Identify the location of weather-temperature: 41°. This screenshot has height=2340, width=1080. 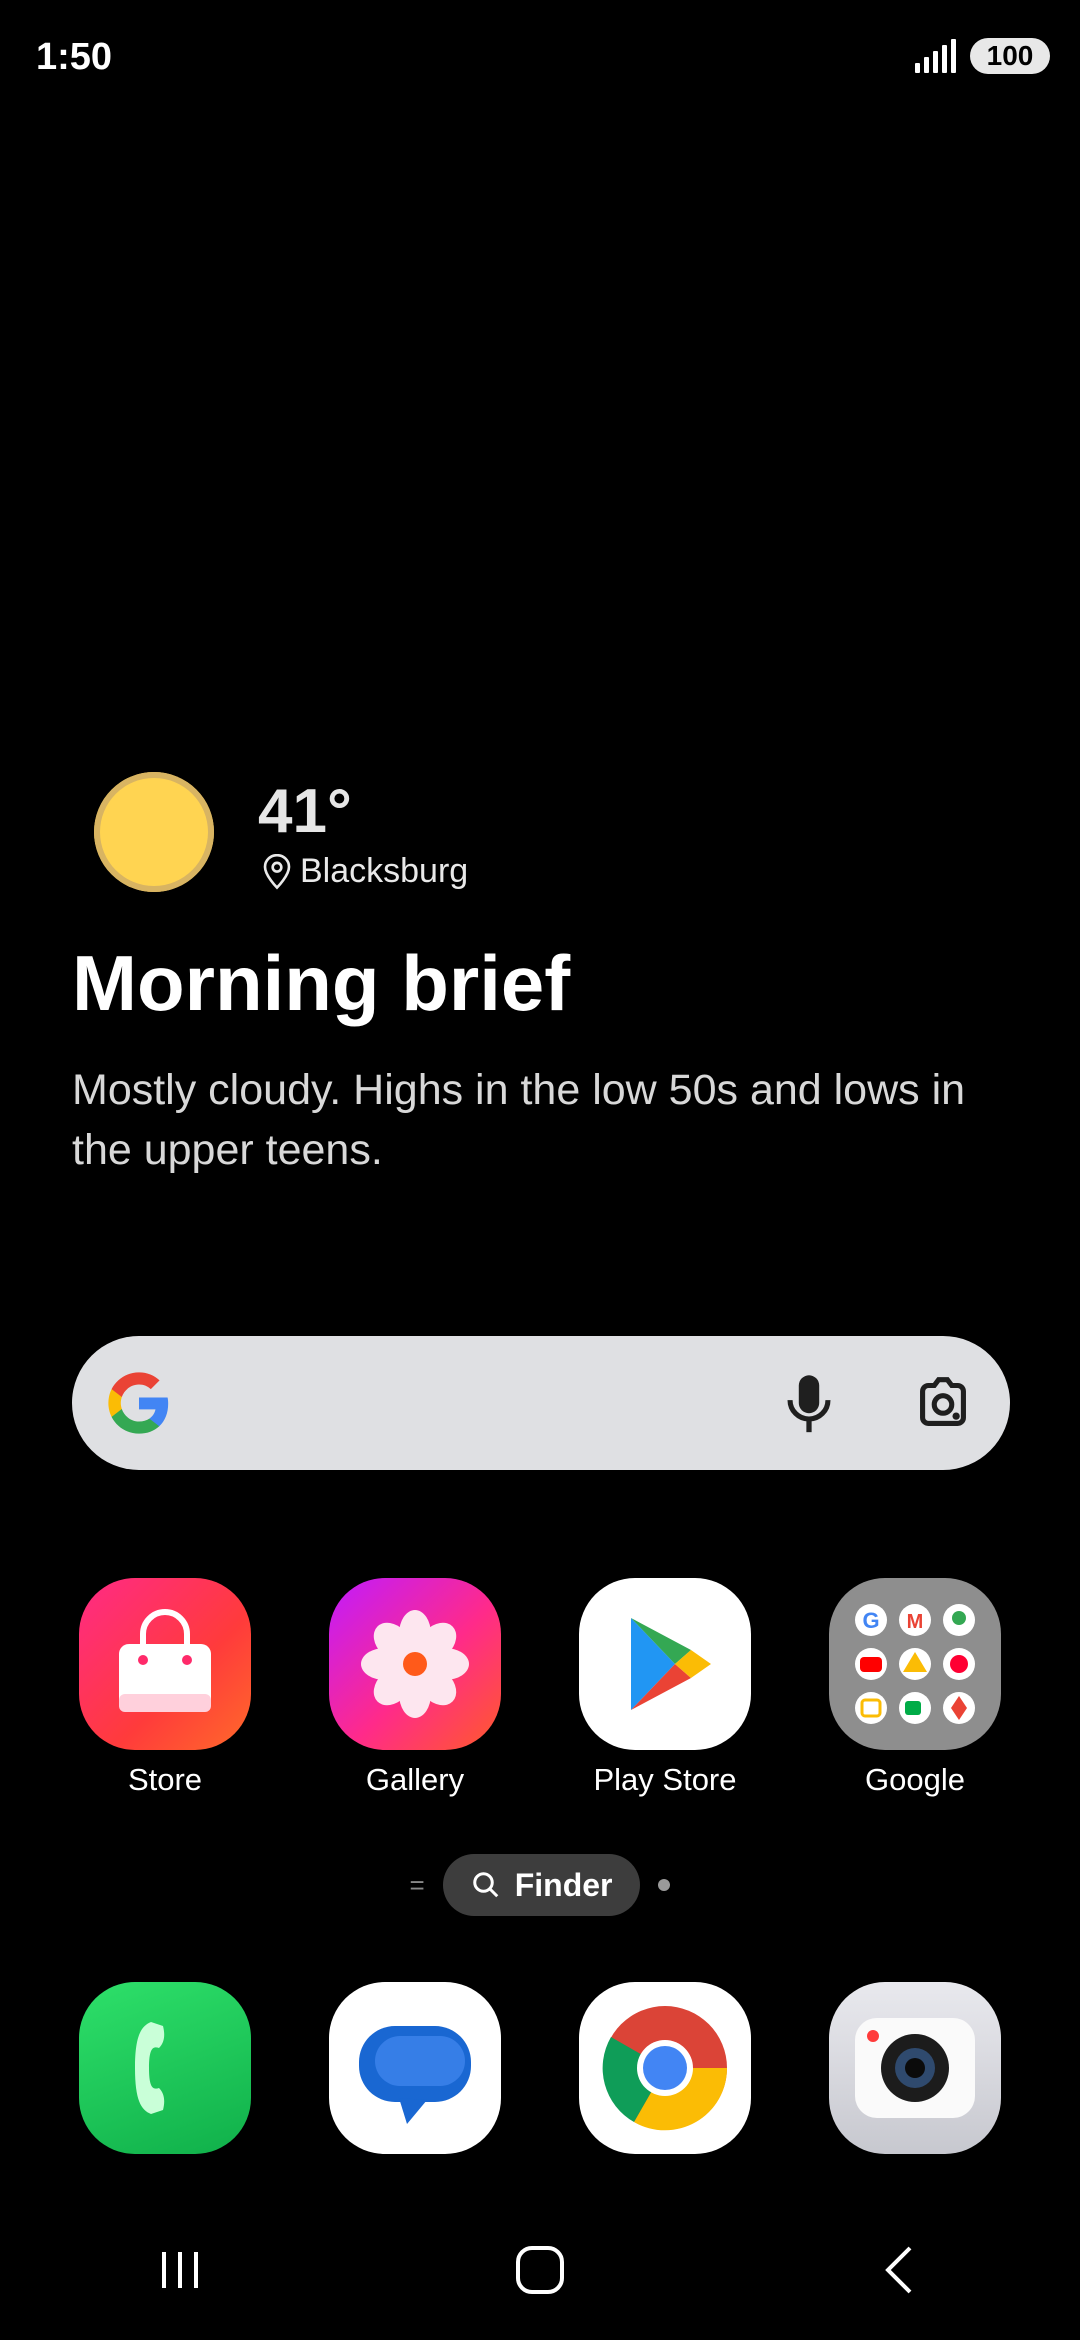
(305, 811).